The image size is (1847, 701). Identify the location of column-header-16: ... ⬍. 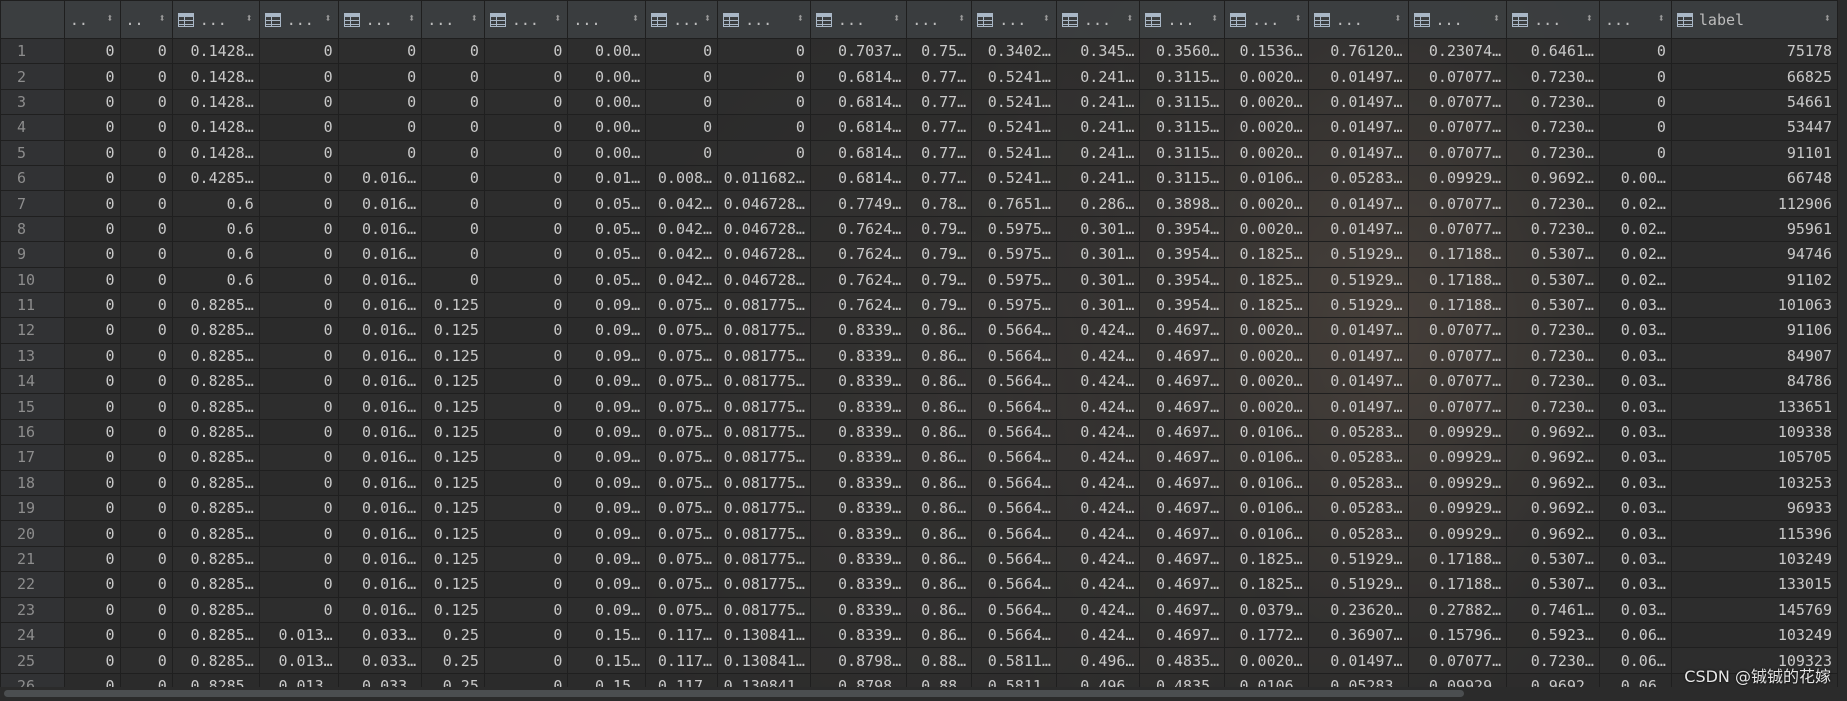
(1266, 19).